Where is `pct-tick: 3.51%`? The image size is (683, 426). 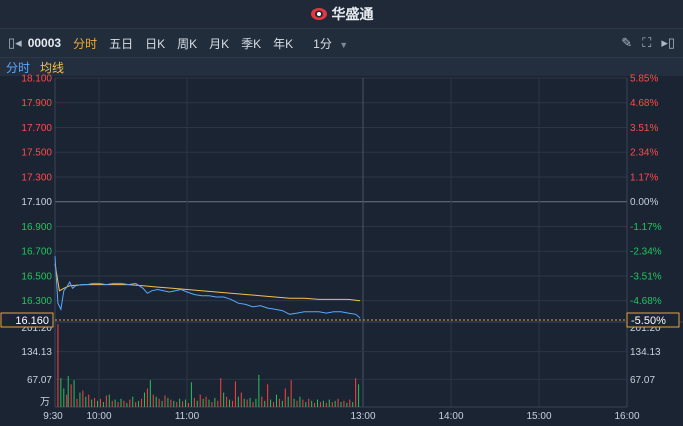
pct-tick: 3.51% is located at coordinates (644, 128).